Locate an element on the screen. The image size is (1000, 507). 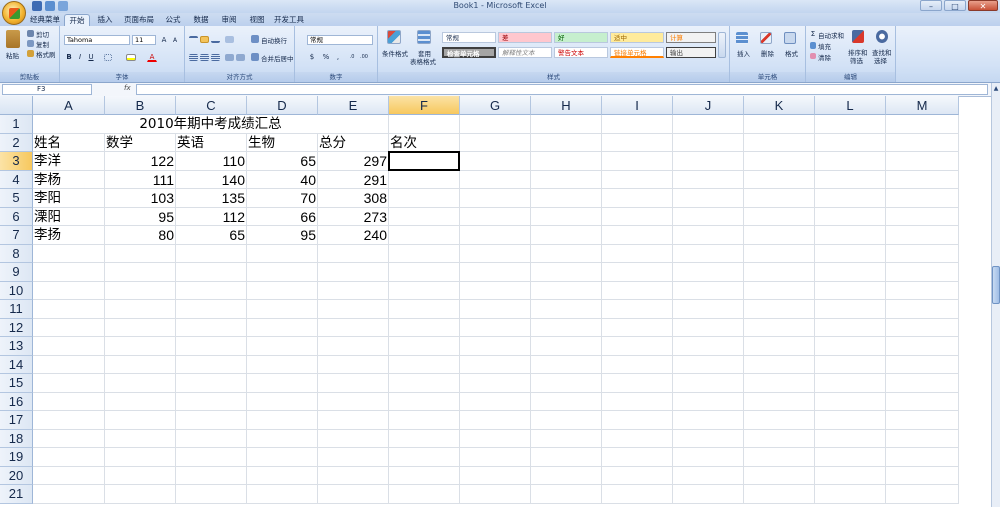
tab-formulas: 公式 is located at coordinates (173, 20).